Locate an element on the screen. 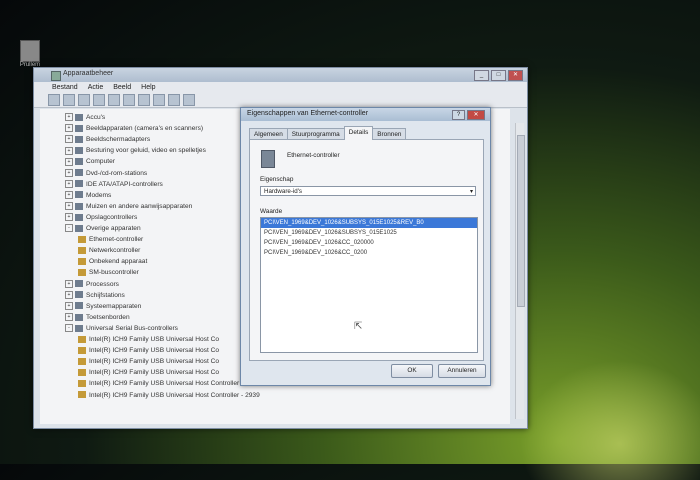 The image size is (700, 480). menu-help: Help is located at coordinates (148, 87).